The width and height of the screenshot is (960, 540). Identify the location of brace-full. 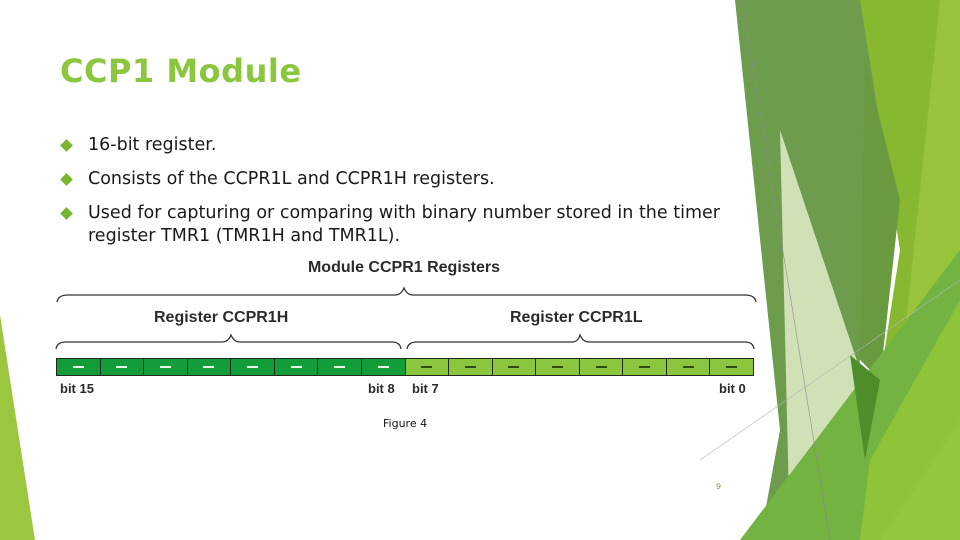
(406, 294).